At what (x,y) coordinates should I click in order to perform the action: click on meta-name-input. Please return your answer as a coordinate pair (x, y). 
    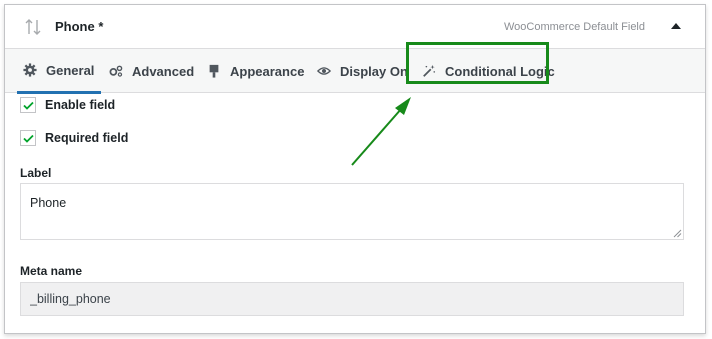
    Looking at the image, I should click on (352, 299).